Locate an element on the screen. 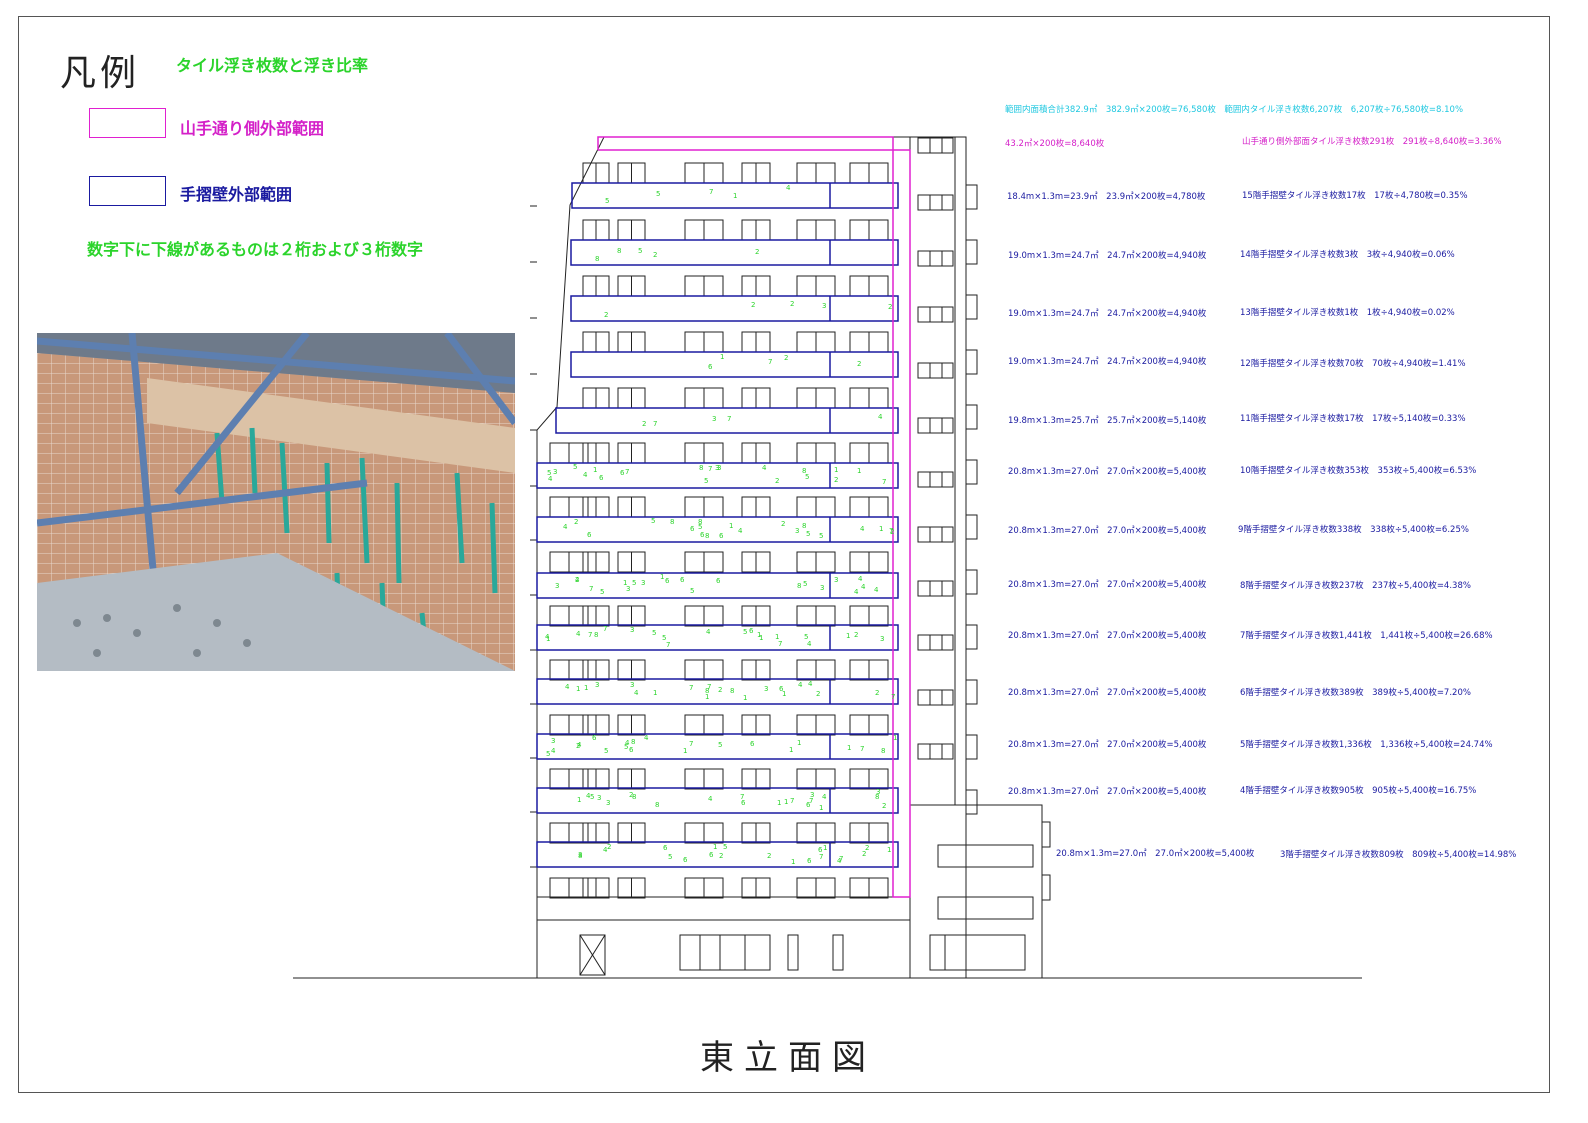 Image resolution: width=1588 pixels, height=1123 pixels. floor-12-area: 19.0m×1.3m=24.7㎡ 24.7㎡×200枚=4,940枚 is located at coordinates (1107, 362).